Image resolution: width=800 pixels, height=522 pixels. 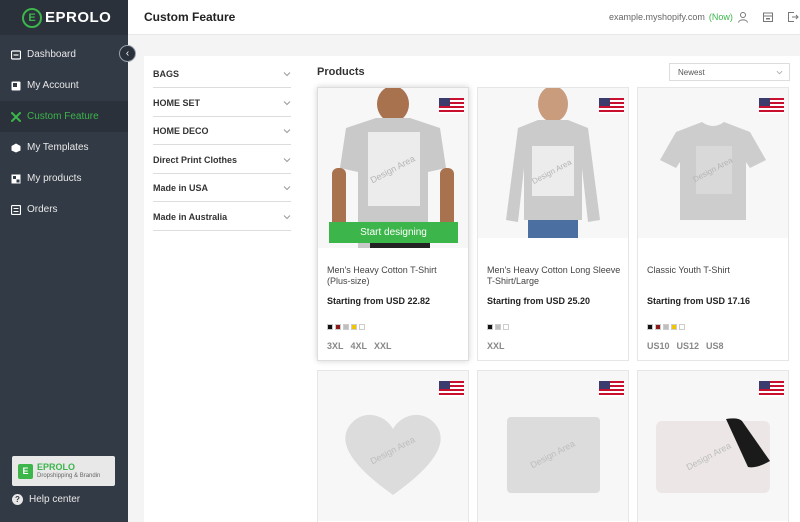 What do you see at coordinates (222, 74) in the screenshot?
I see `filter-bags: BAGS` at bounding box center [222, 74].